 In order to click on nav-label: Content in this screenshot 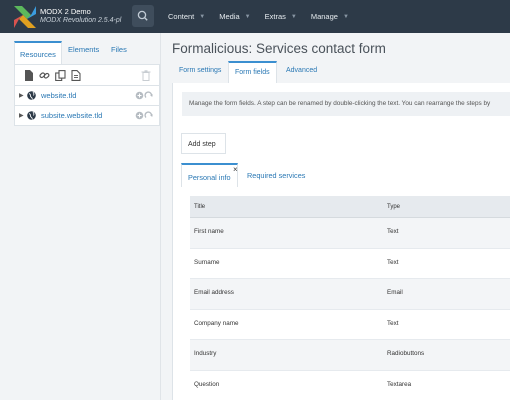, I will do `click(181, 16)`.